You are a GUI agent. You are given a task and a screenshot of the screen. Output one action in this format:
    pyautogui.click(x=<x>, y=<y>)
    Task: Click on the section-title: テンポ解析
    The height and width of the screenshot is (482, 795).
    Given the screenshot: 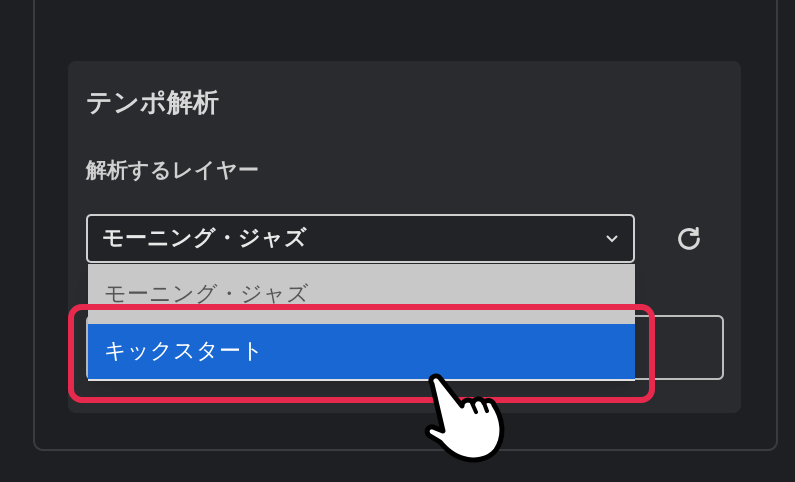 What is the action you would take?
    pyautogui.click(x=153, y=103)
    